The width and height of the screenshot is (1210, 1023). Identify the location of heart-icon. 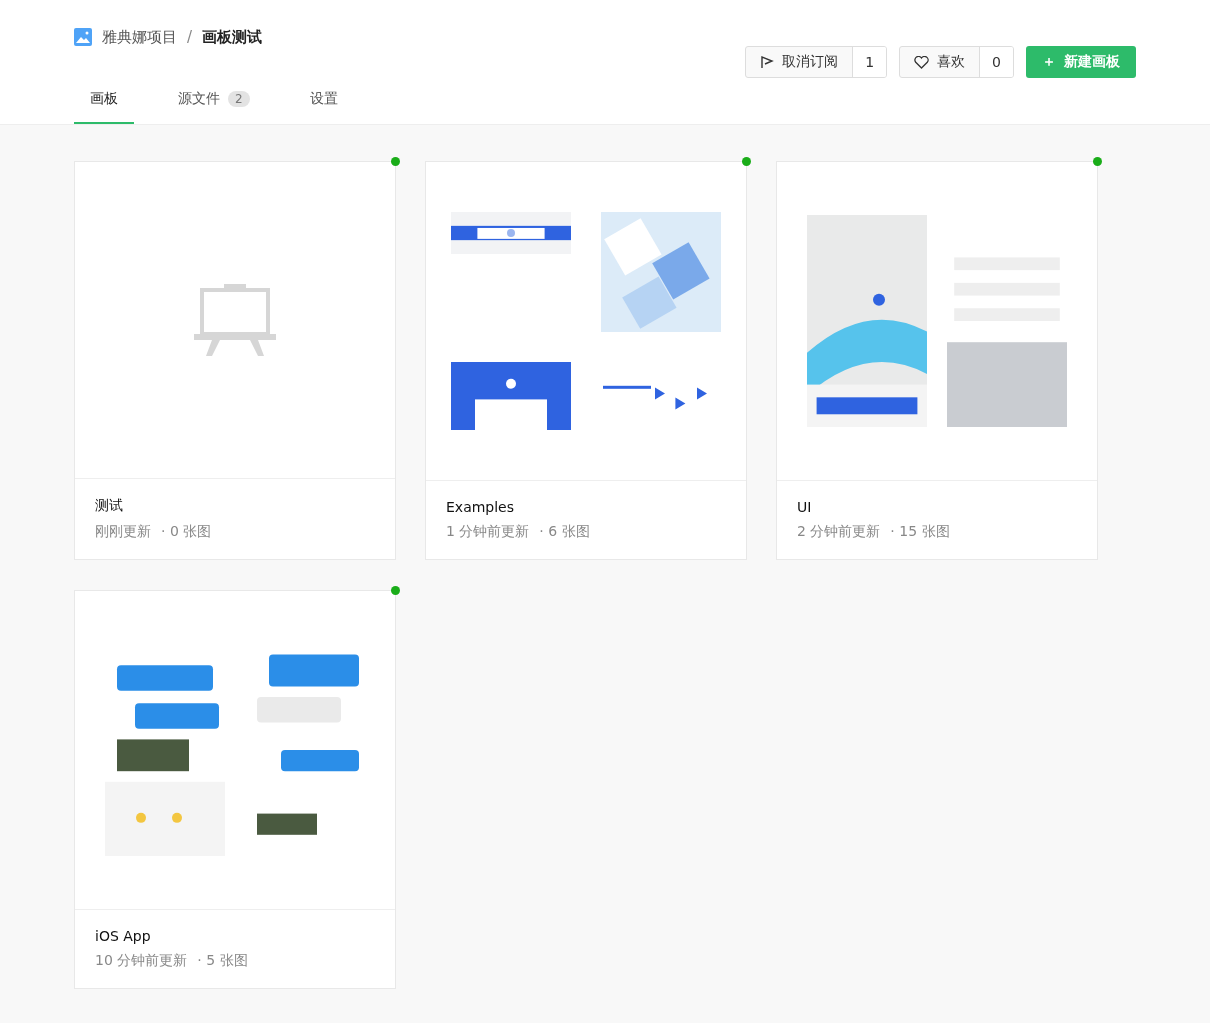
(922, 62).